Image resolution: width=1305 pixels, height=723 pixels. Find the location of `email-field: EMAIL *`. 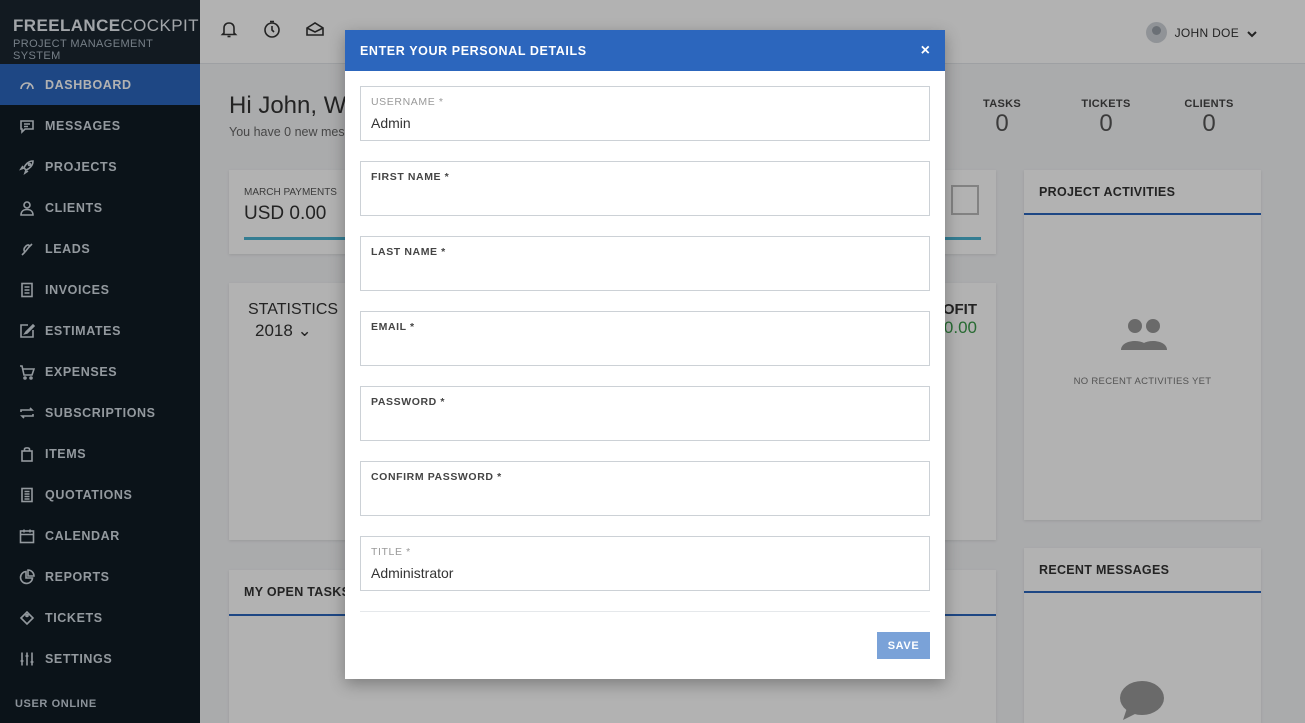

email-field: EMAIL * is located at coordinates (645, 338).